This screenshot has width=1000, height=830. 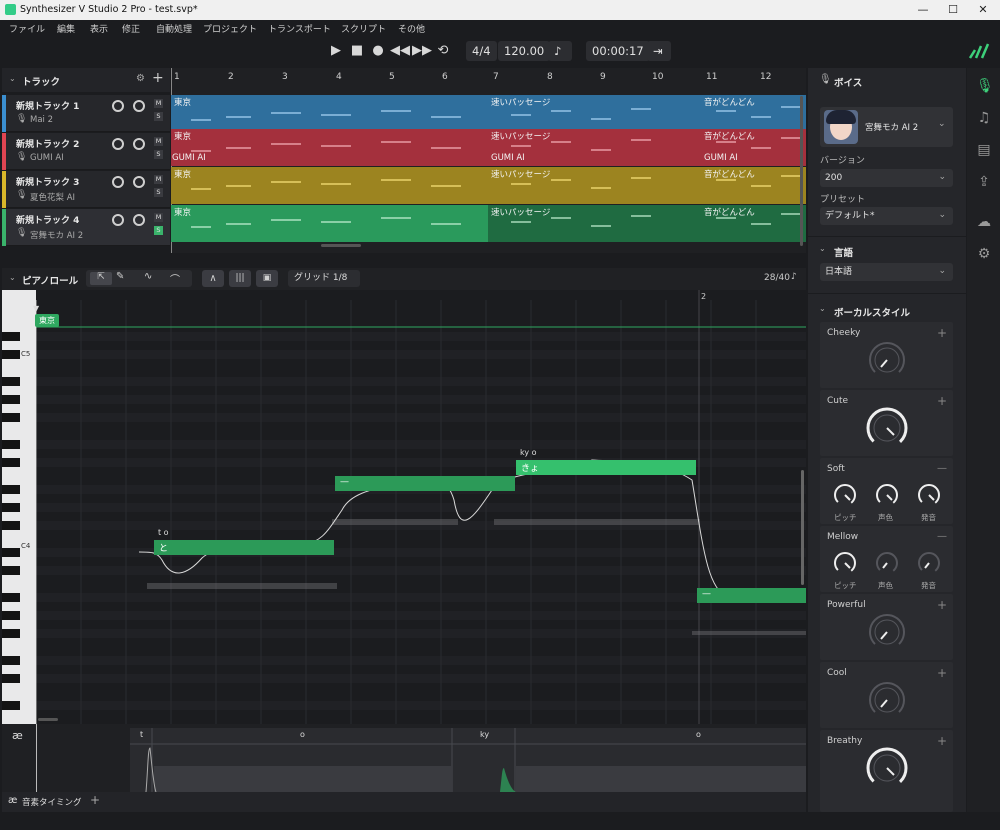 What do you see at coordinates (363, 28) in the screenshot?
I see `menu-script: スクリプト` at bounding box center [363, 28].